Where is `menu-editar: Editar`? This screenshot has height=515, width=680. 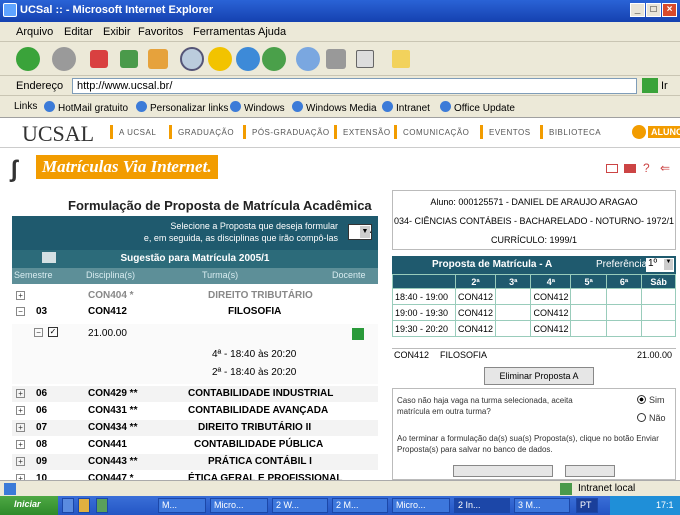
menu-editar: Editar is located at coordinates (78, 32).